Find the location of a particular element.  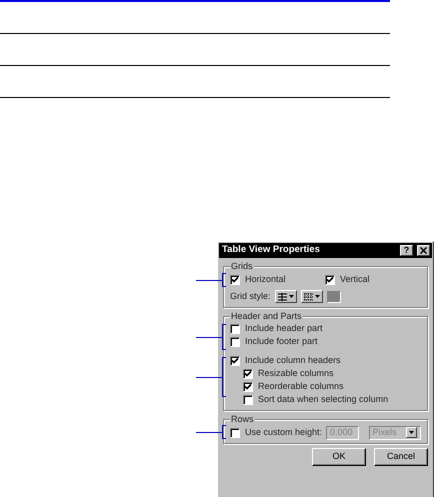

checkbox-label: Horizontal is located at coordinates (265, 279).